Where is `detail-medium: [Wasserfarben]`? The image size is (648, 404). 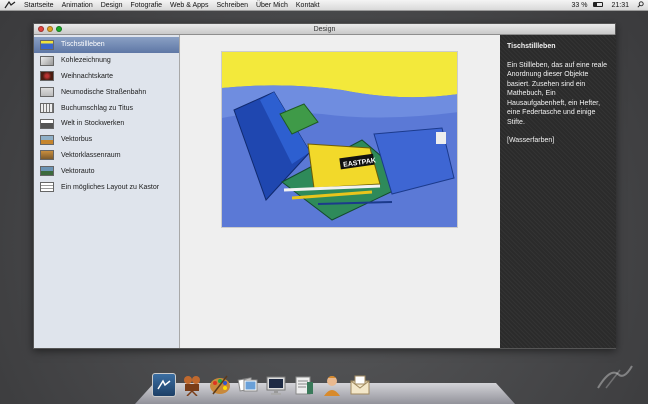 detail-medium: [Wasserfarben] is located at coordinates (531, 140).